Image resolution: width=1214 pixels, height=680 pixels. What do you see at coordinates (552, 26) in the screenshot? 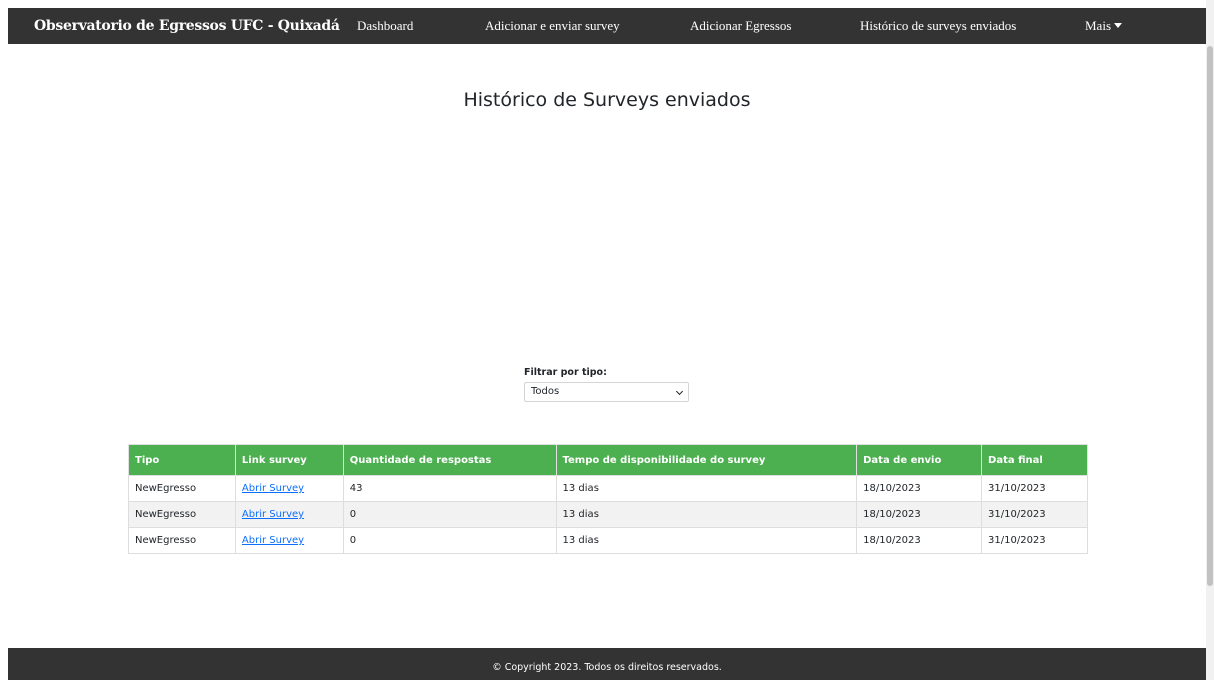
I see `nav-add-send-survey: Adicionar e enviar survey` at bounding box center [552, 26].